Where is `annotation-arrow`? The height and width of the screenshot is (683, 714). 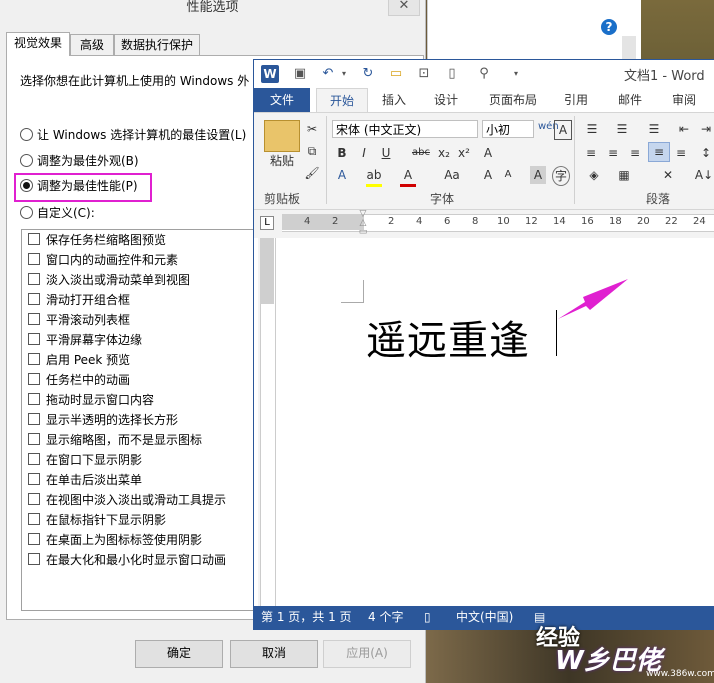
annotation-arrow is located at coordinates (593, 299).